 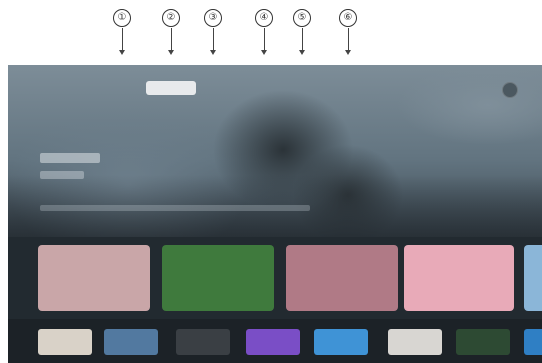 What do you see at coordinates (510, 90) in the screenshot?
I see `profile-avatar` at bounding box center [510, 90].